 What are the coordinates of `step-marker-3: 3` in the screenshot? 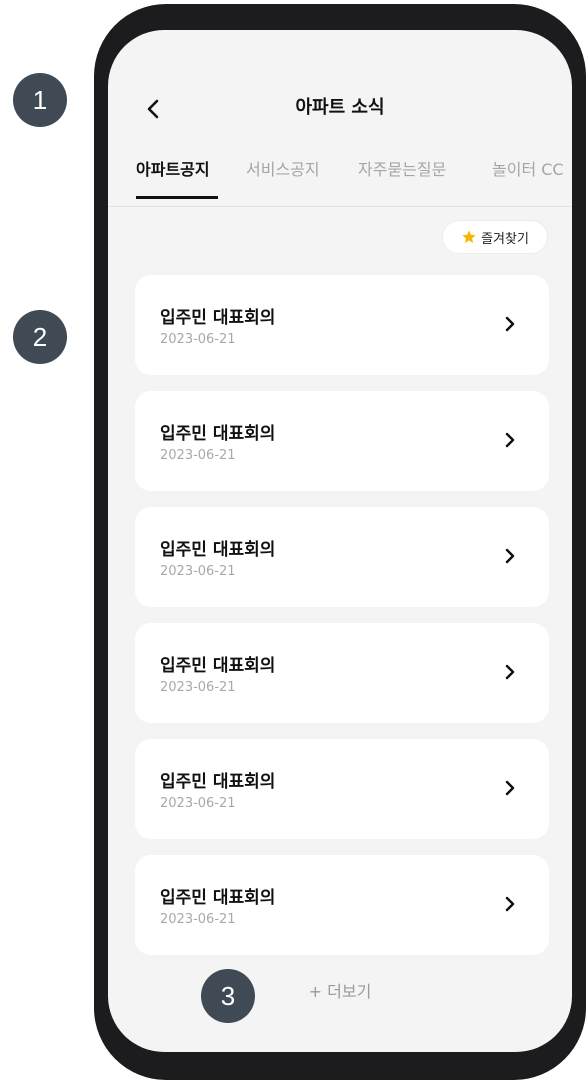 It's located at (228, 996).